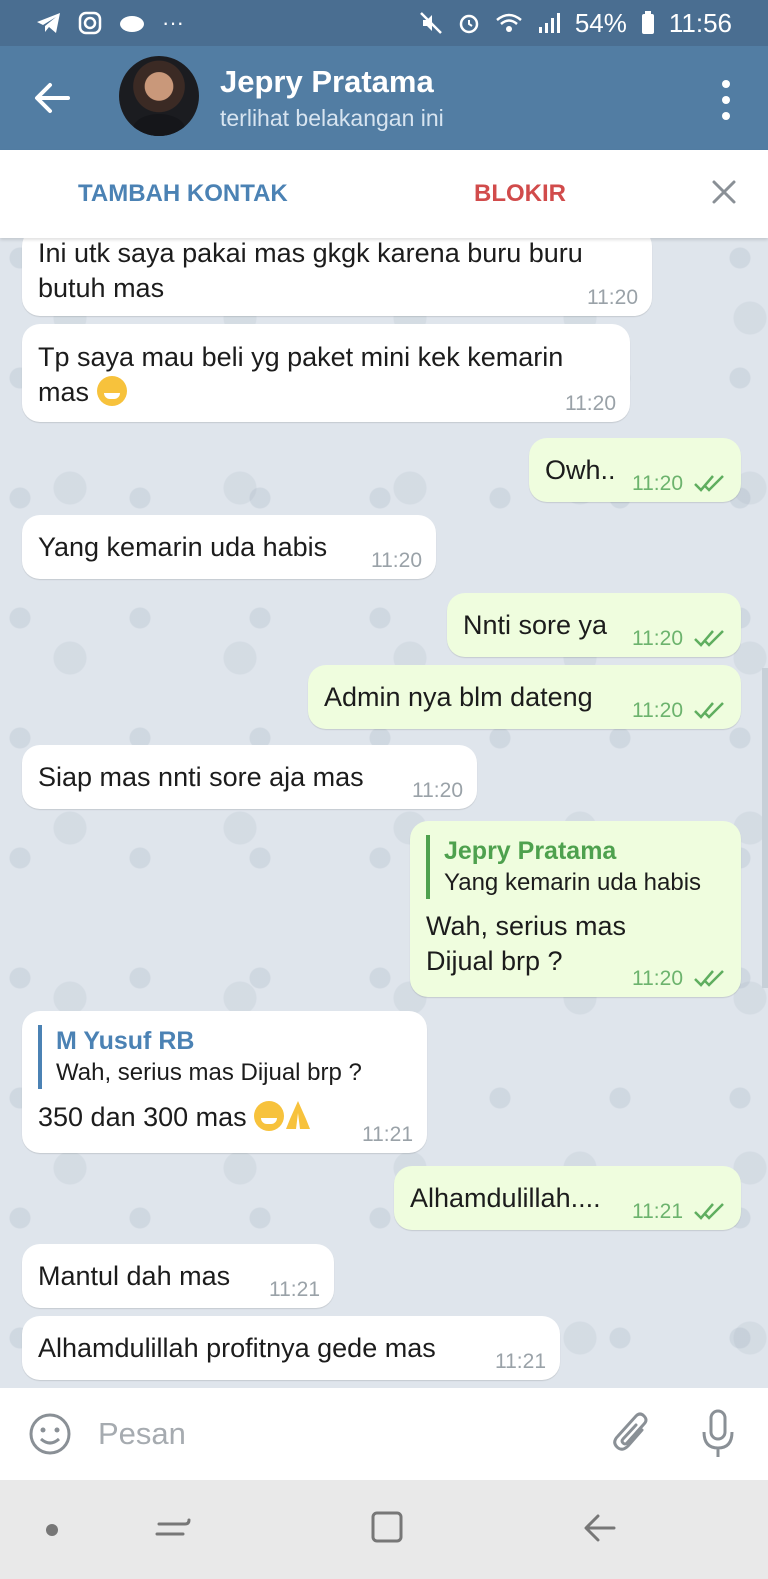  What do you see at coordinates (647, 22) in the screenshot?
I see `battery-icon` at bounding box center [647, 22].